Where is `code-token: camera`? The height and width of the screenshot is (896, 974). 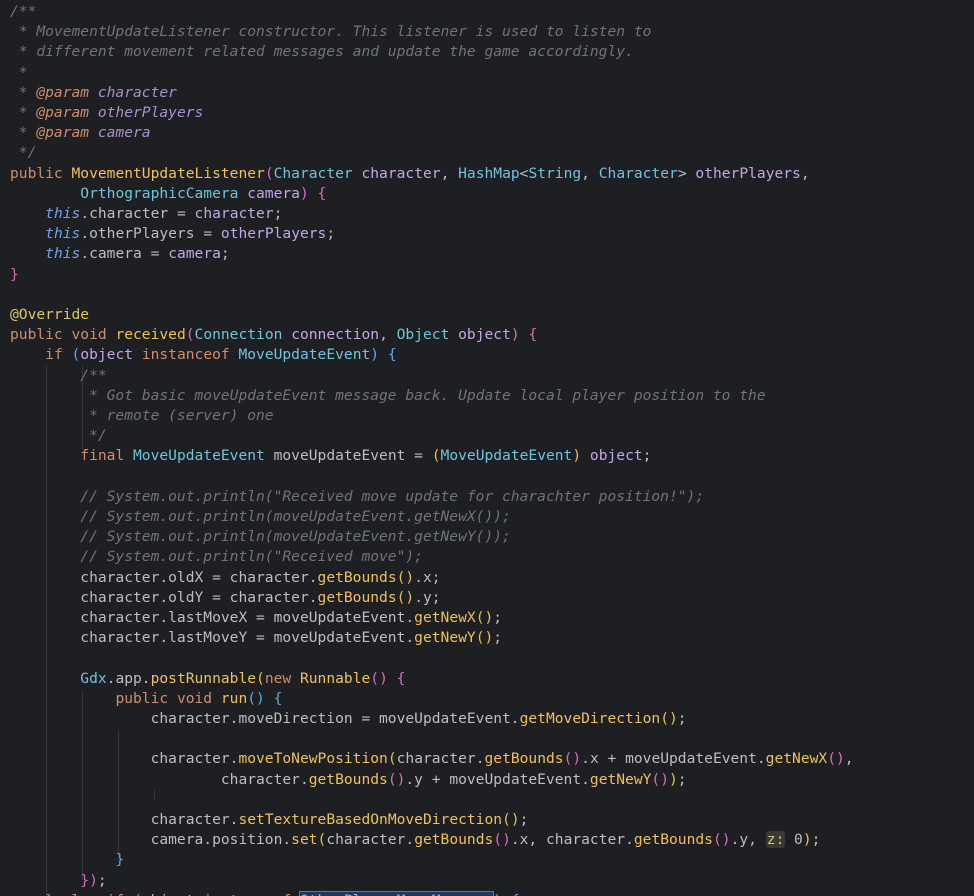
code-token: camera is located at coordinates (120, 133).